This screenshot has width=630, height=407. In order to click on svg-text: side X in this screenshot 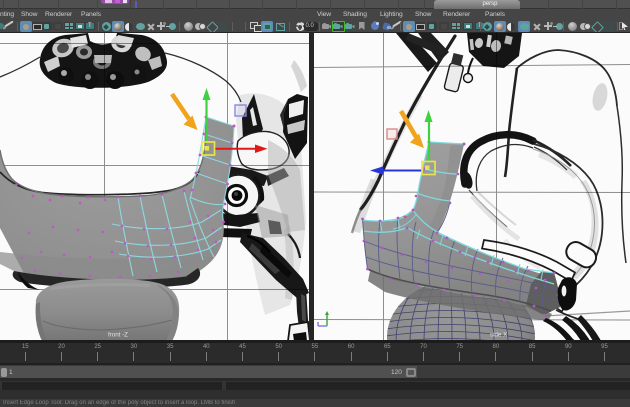, I will do `click(498, 335)`.